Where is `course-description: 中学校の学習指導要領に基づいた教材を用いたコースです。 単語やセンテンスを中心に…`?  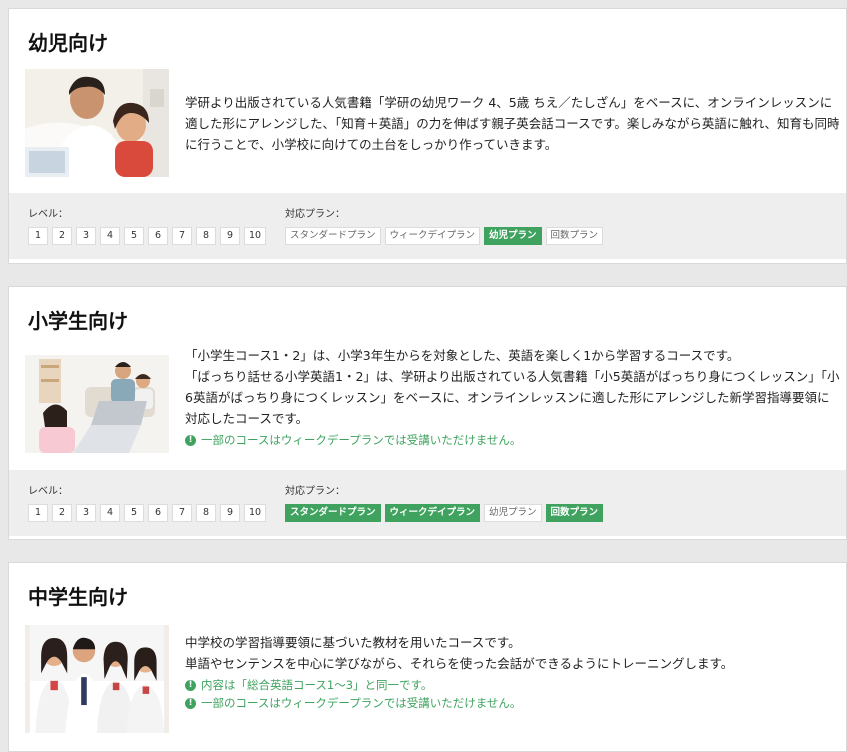
course-description: 中学校の学習指導要領に基づいた教材を用いたコースです。 単語やセンテンスを中心に… is located at coordinates (512, 672).